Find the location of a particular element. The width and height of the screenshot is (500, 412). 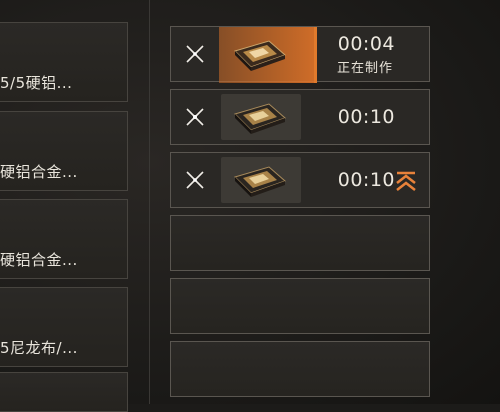

divider is located at coordinates (149, 202).